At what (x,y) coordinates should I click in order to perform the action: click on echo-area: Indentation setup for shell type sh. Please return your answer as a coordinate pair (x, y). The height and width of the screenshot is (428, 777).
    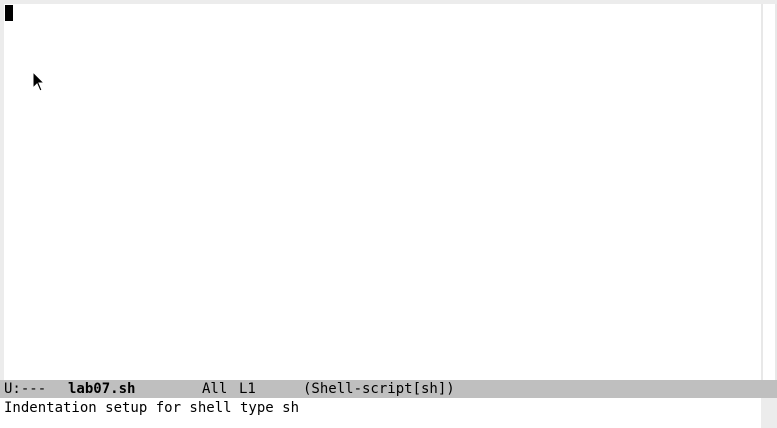
    Looking at the image, I should click on (380, 413).